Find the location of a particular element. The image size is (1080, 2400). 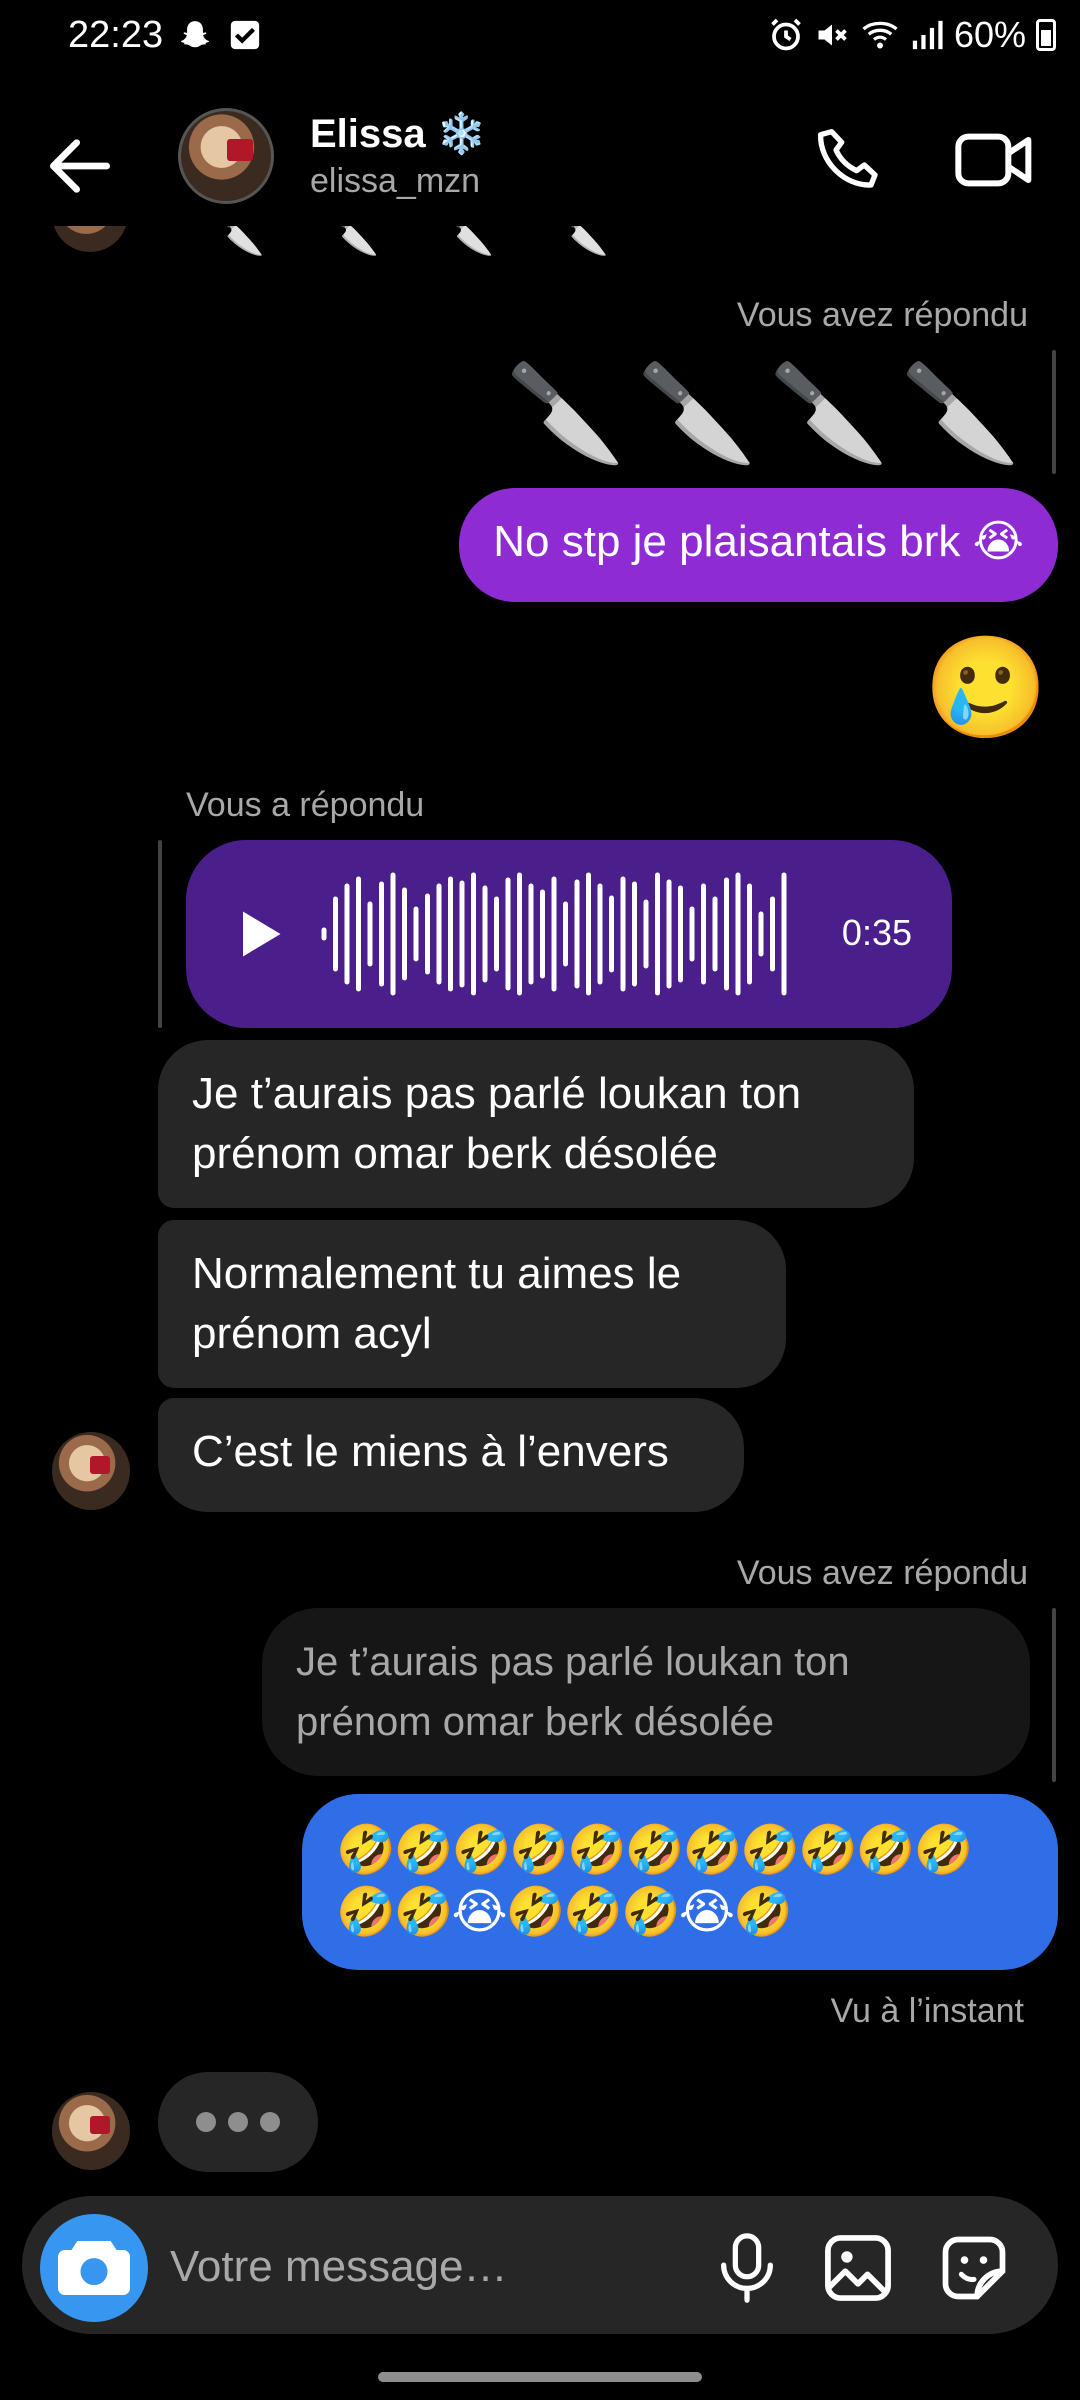

back-button is located at coordinates (80, 166).